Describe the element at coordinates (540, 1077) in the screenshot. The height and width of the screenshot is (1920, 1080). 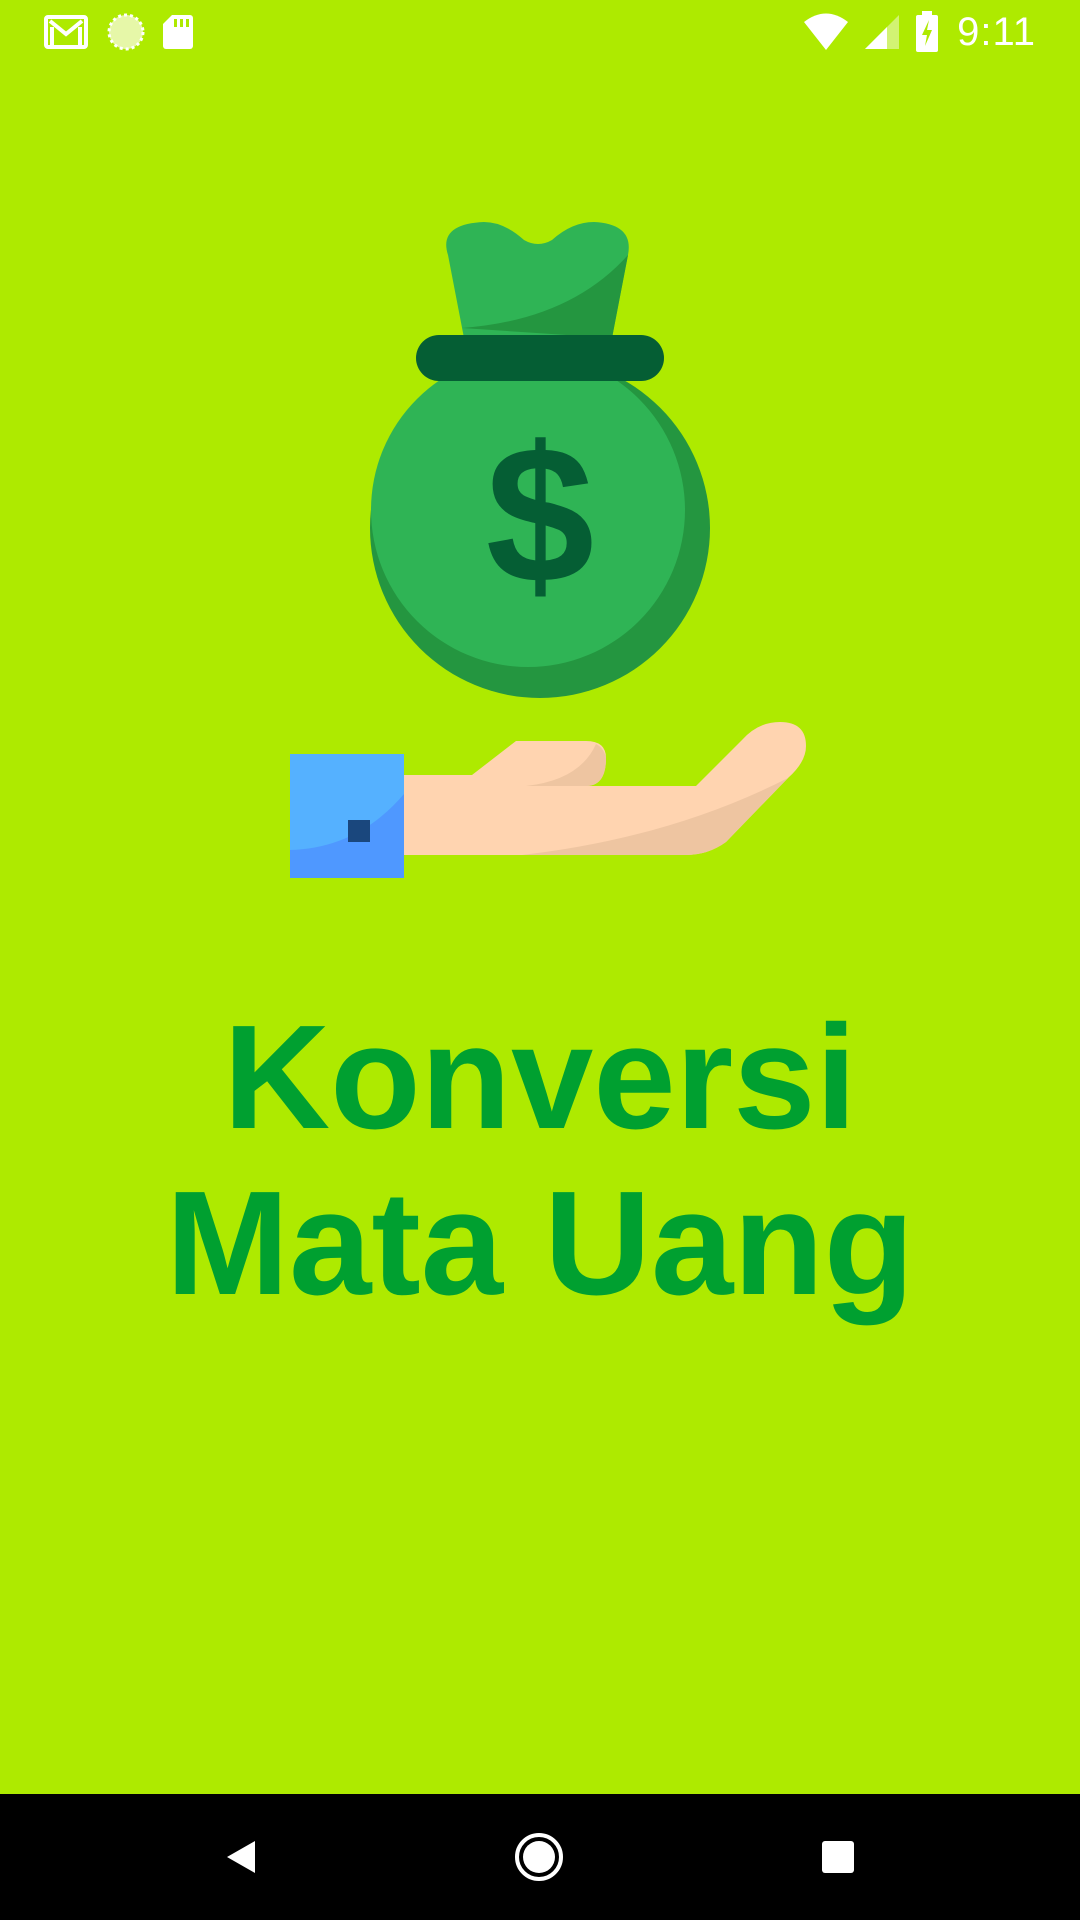
I see `app-title-line-1: Konversi` at that location.